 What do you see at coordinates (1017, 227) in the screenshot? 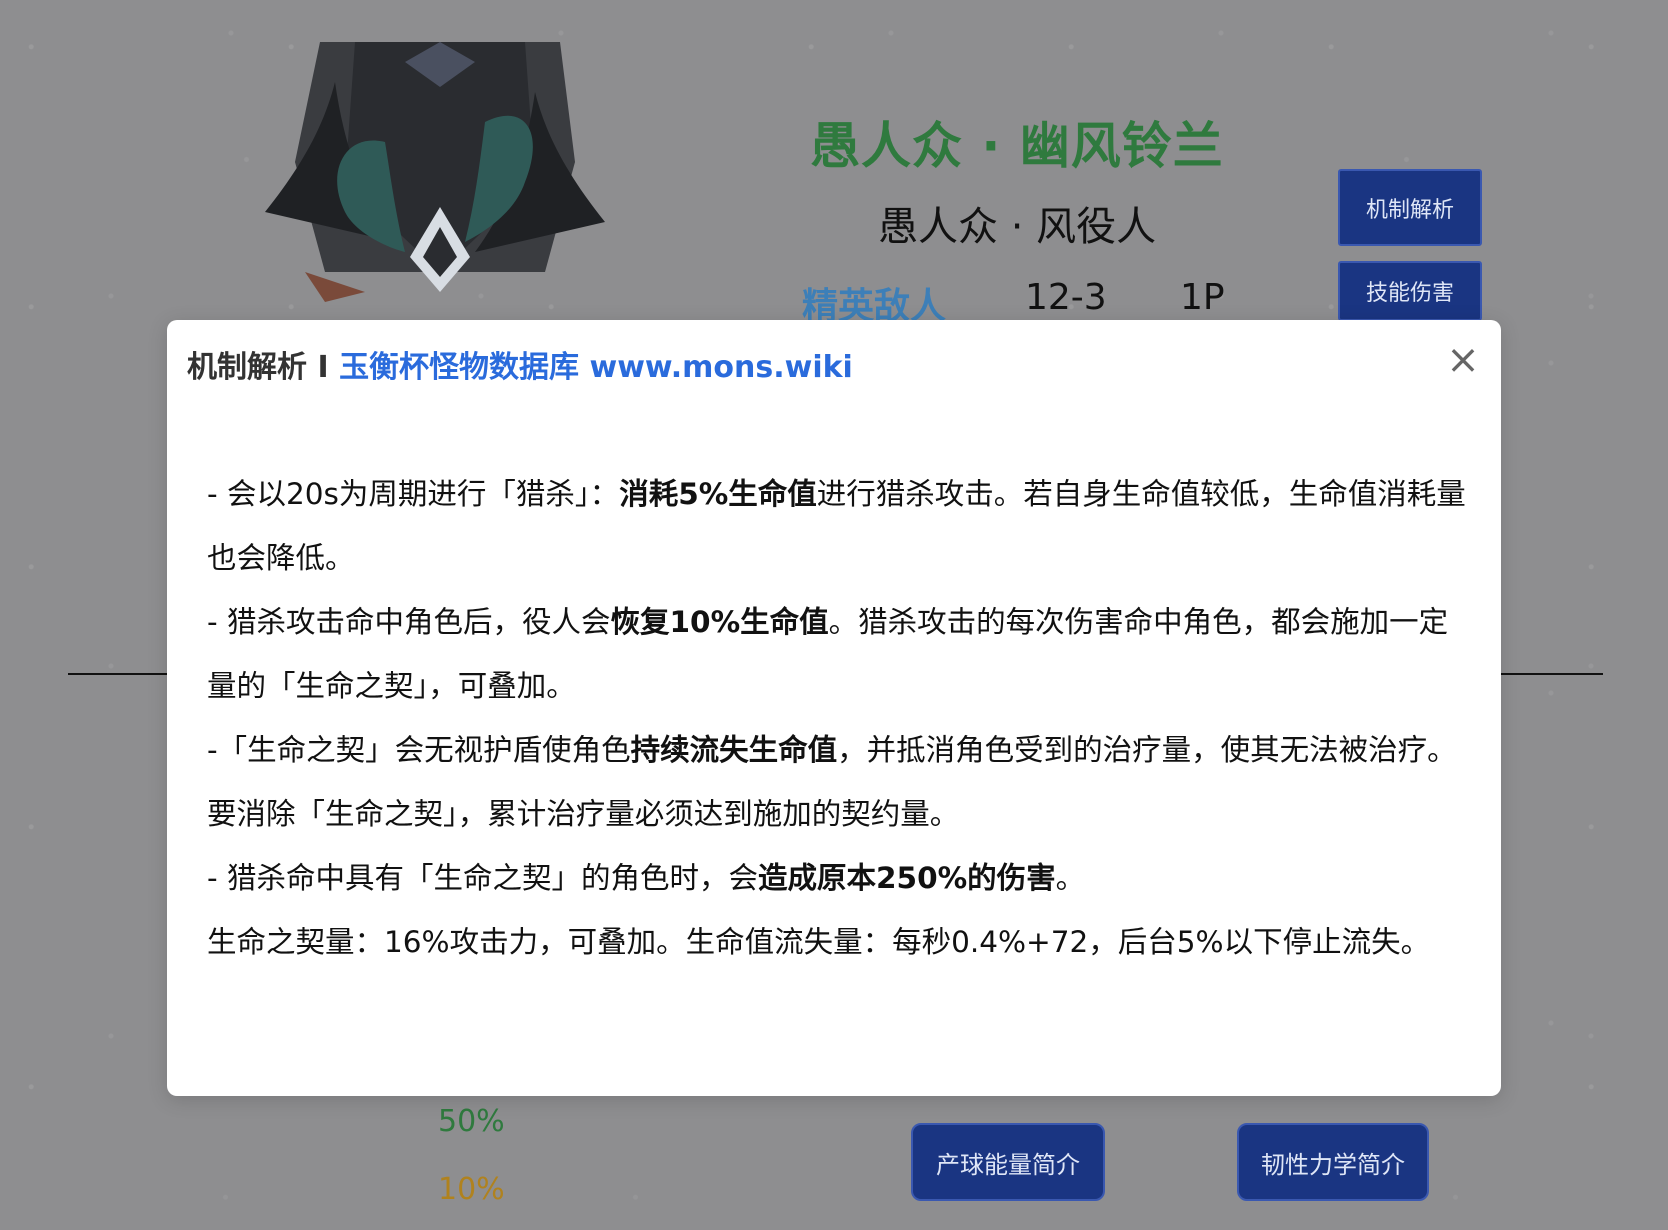
I see `enemy-subname: 愚人众 · 风役人` at bounding box center [1017, 227].